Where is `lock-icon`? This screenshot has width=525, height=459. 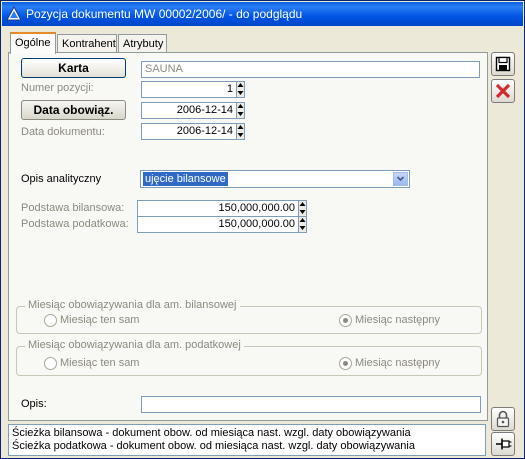 lock-icon is located at coordinates (503, 420).